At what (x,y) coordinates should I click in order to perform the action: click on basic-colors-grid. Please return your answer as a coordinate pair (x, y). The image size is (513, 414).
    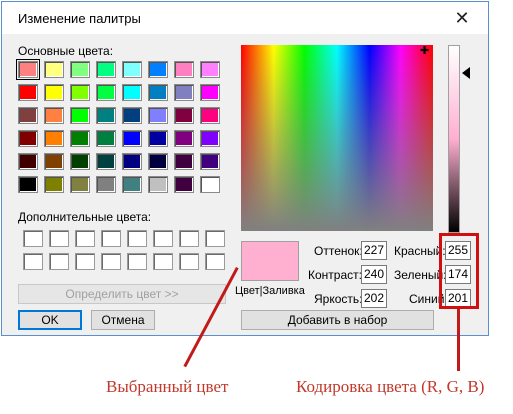
    Looking at the image, I should click on (118, 126).